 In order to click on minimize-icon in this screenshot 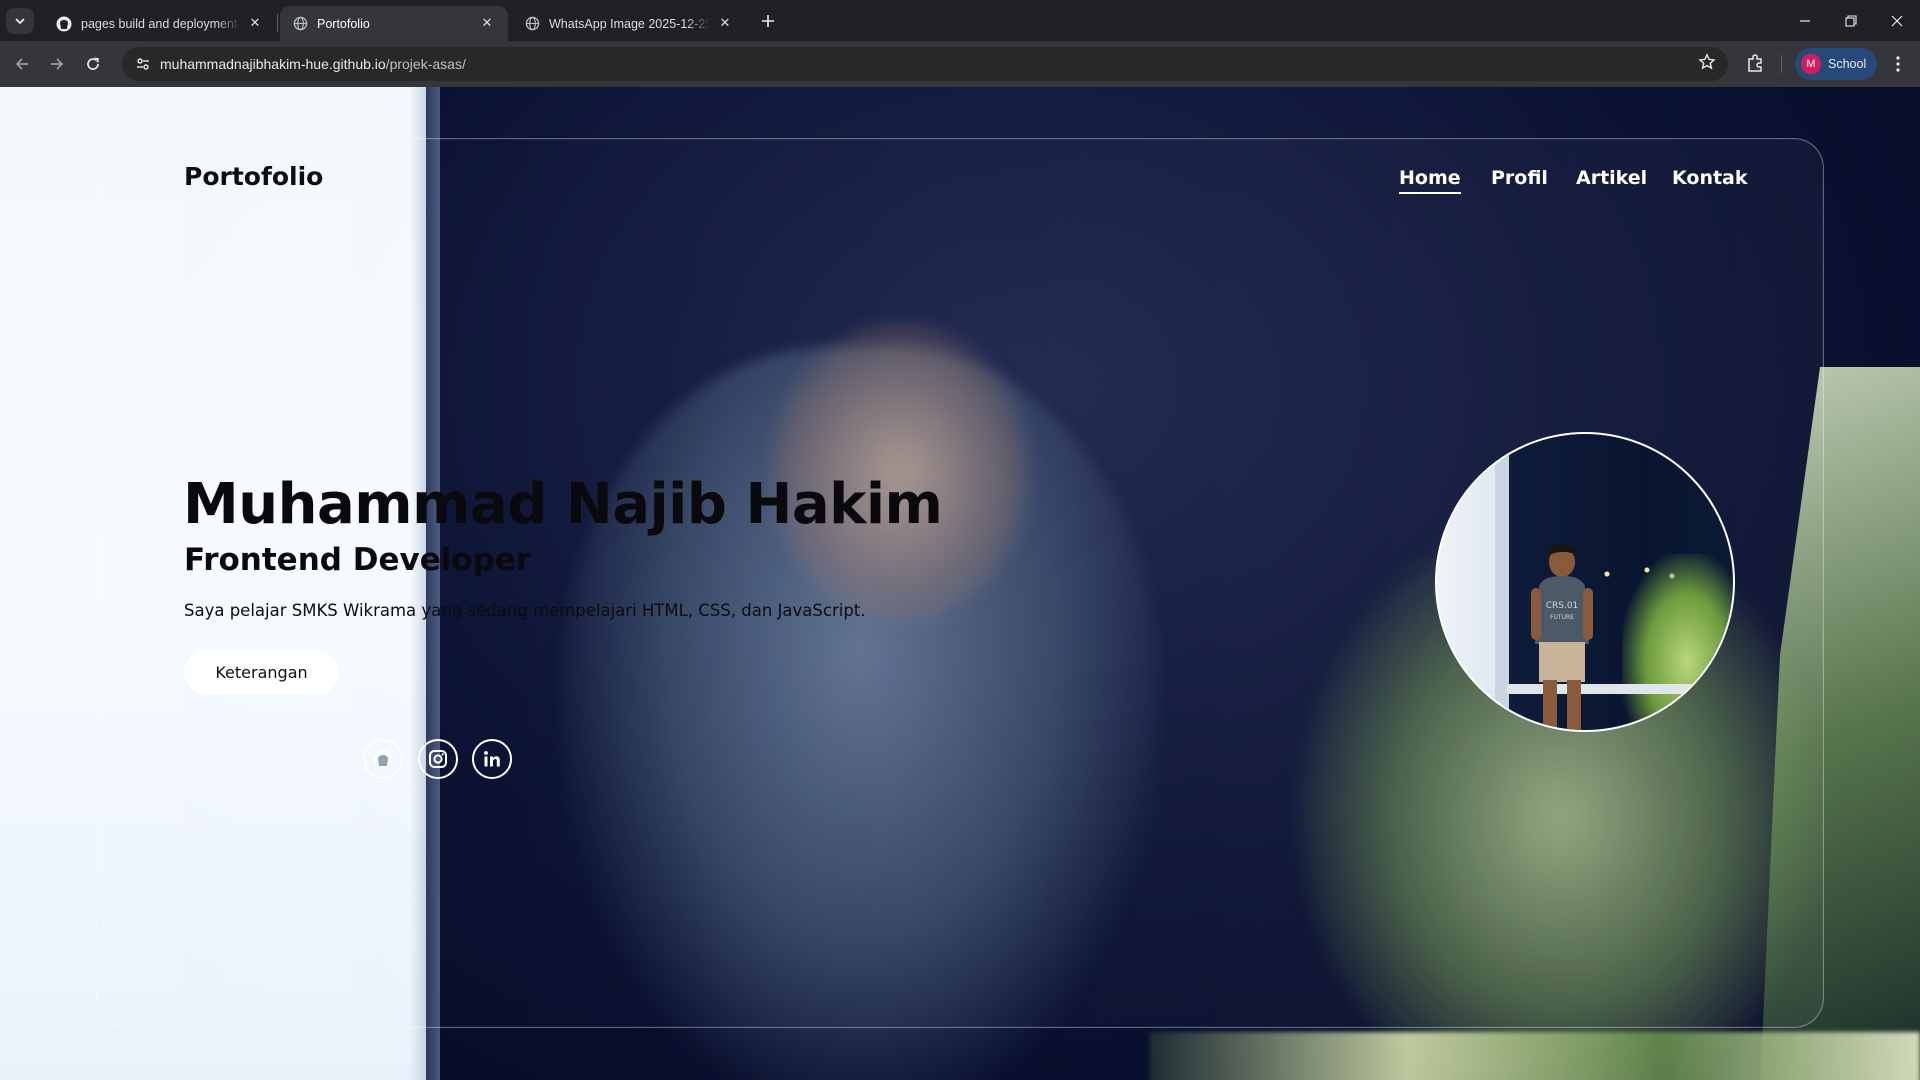, I will do `click(1805, 20)`.